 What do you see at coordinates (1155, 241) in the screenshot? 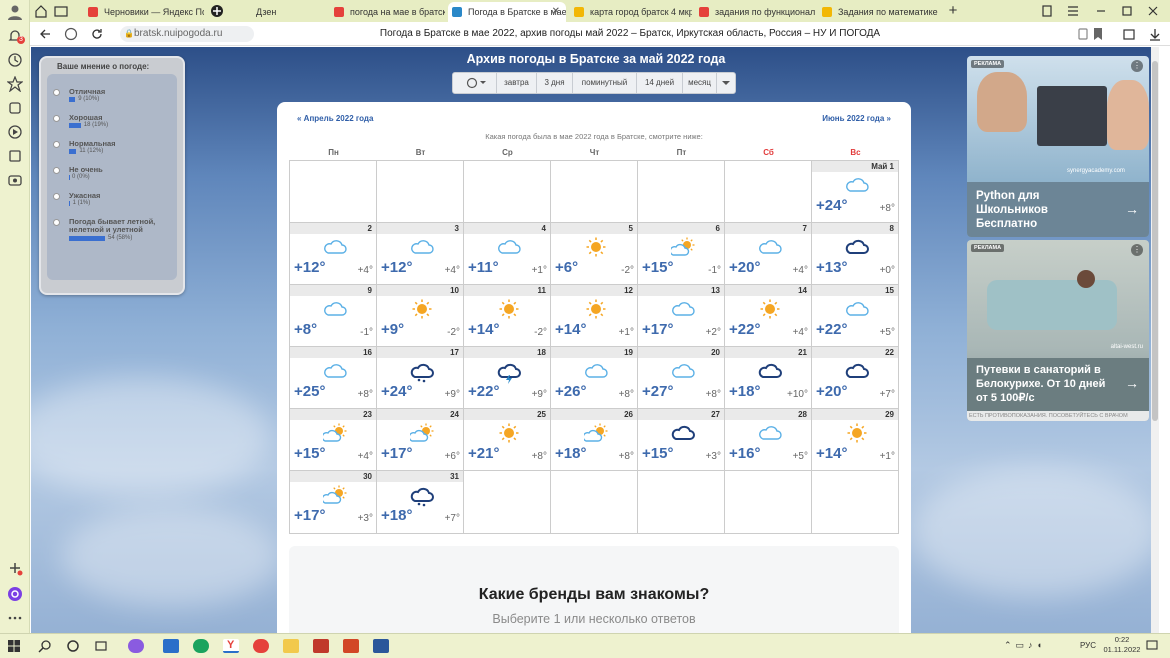
I see `scrollbar-thumb` at bounding box center [1155, 241].